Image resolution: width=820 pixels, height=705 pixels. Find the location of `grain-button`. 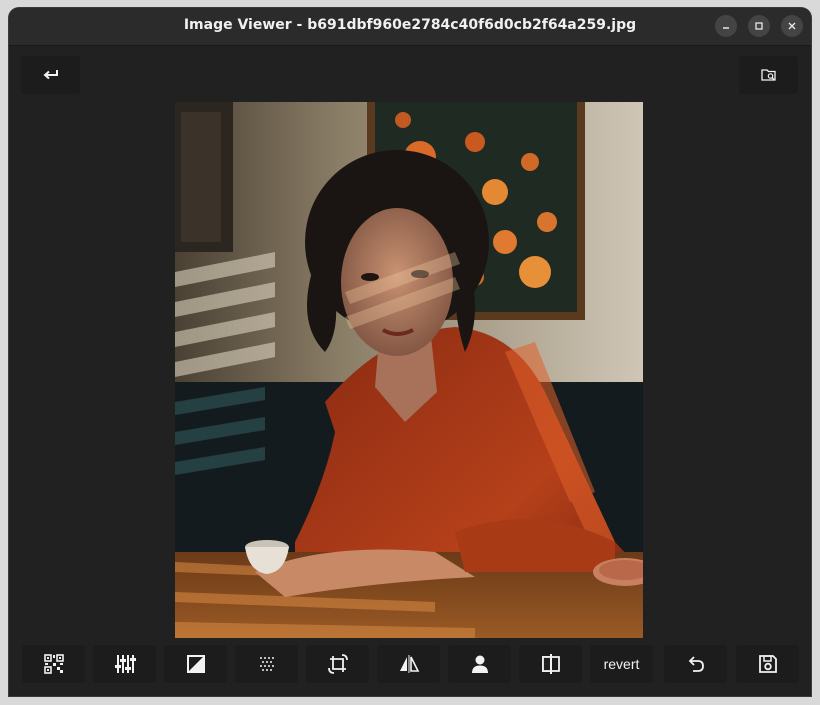

grain-button is located at coordinates (266, 664).